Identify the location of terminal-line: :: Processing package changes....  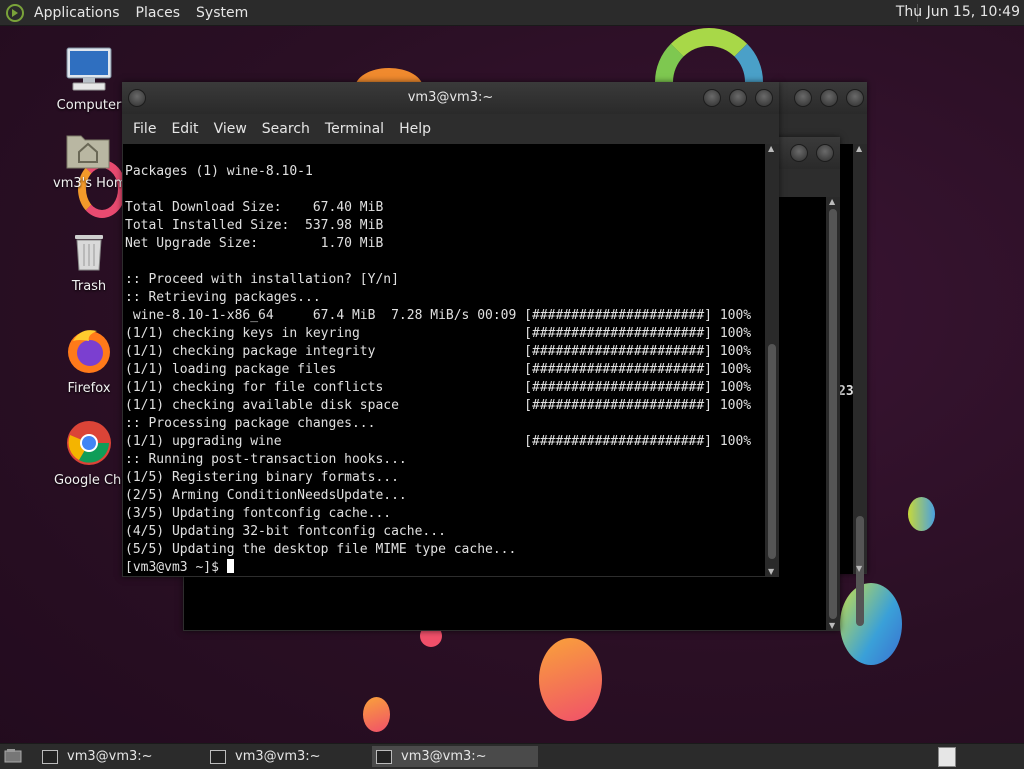
(250, 423).